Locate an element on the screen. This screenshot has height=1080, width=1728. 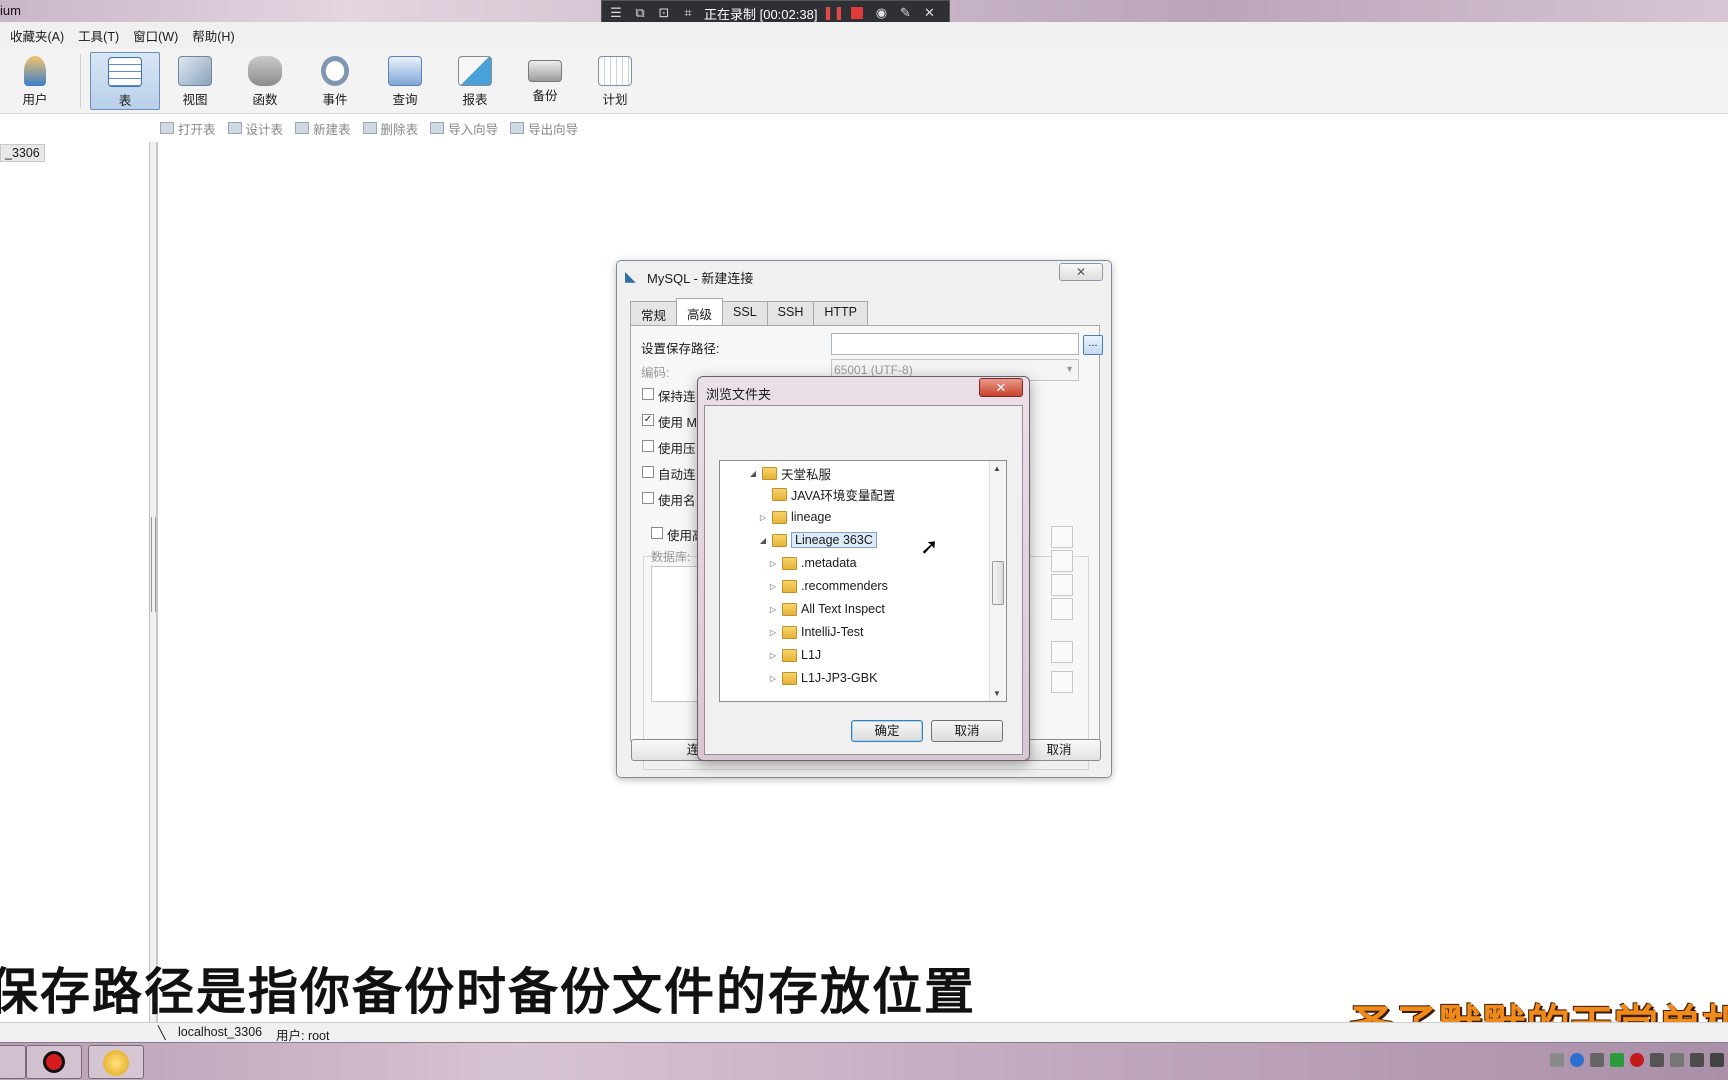
import-wizard-button: 导入向导 is located at coordinates (464, 128).